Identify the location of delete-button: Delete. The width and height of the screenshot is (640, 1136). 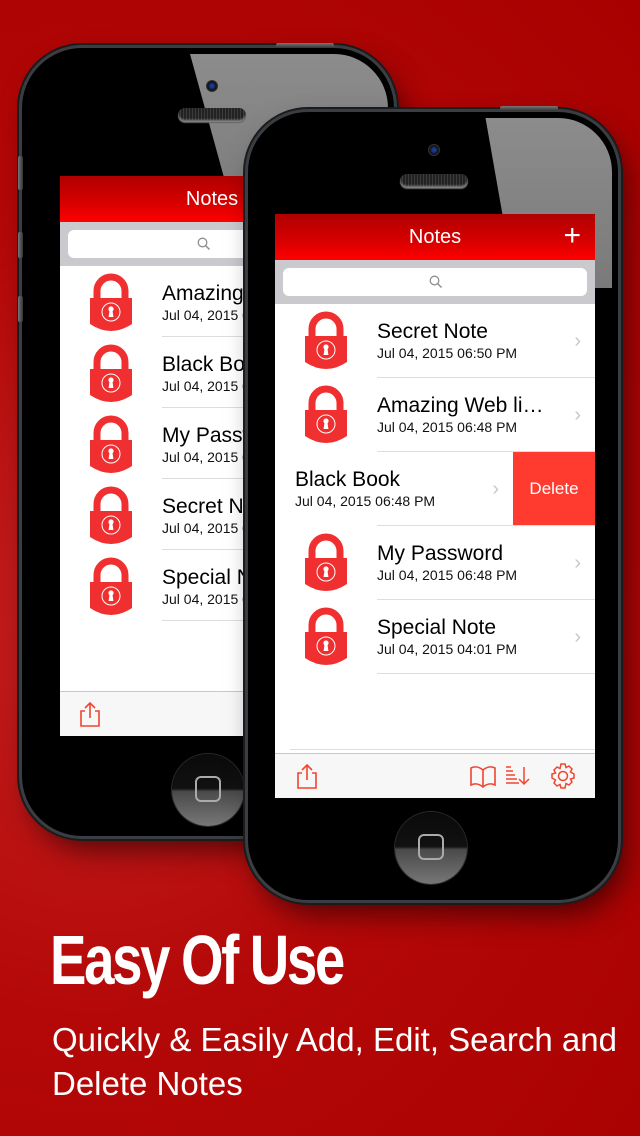
(554, 488).